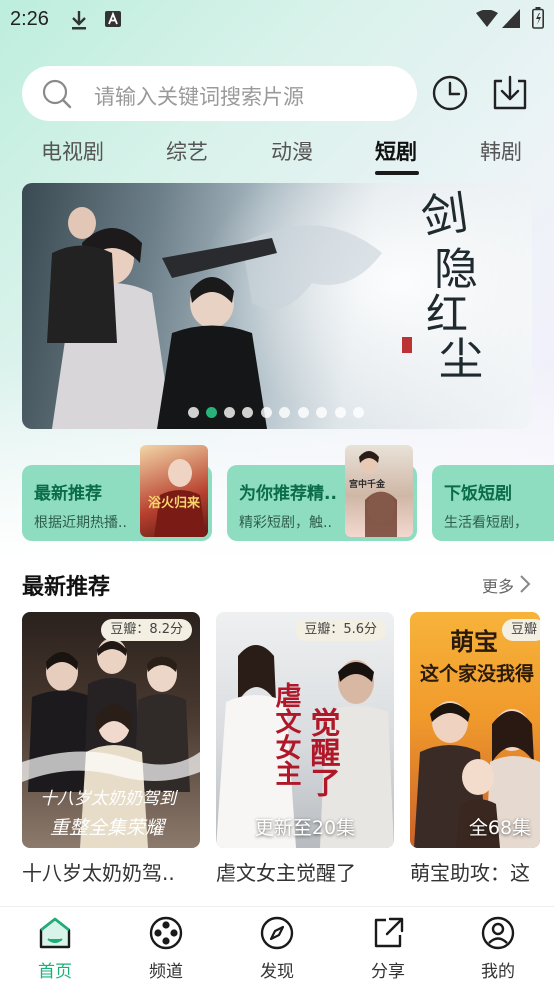 This screenshot has width=554, height=984. What do you see at coordinates (388, 972) in the screenshot?
I see `nav-label: 分享` at bounding box center [388, 972].